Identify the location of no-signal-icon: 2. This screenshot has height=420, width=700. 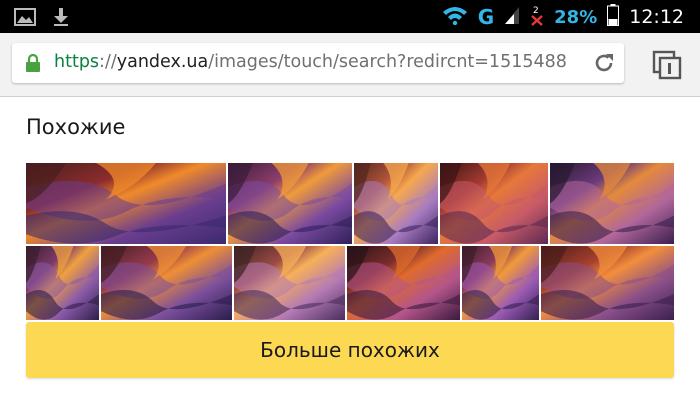
(537, 17).